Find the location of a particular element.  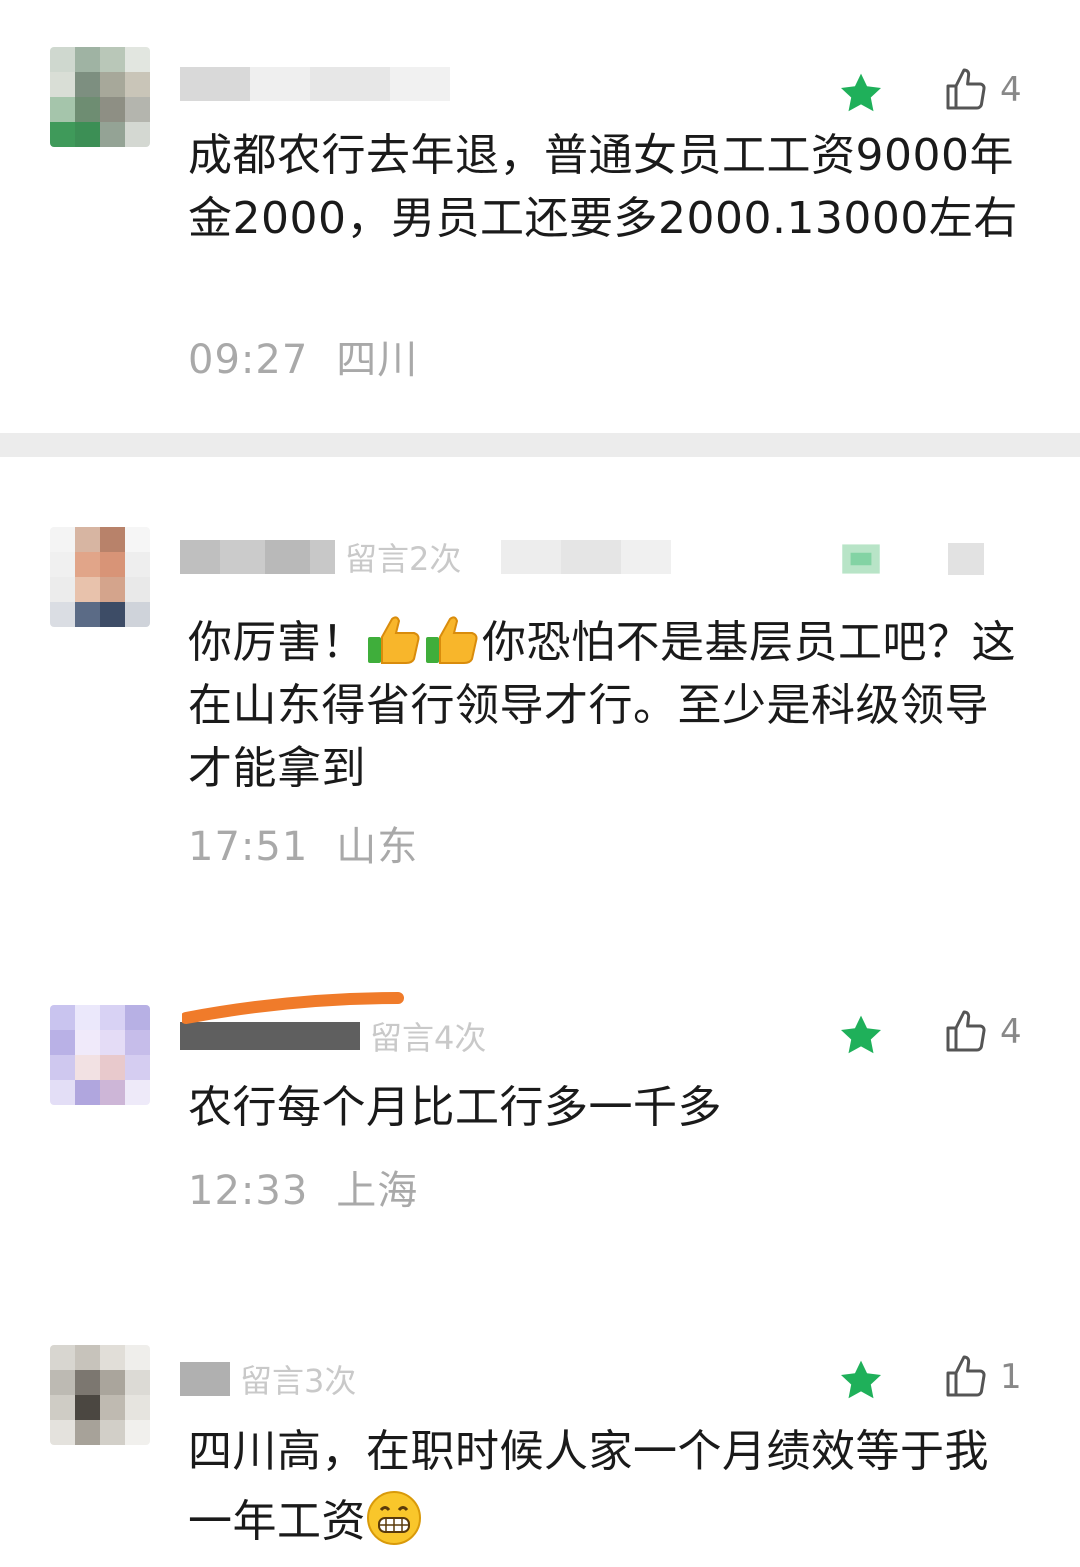

comment-time: 17:51 is located at coordinates (248, 847).